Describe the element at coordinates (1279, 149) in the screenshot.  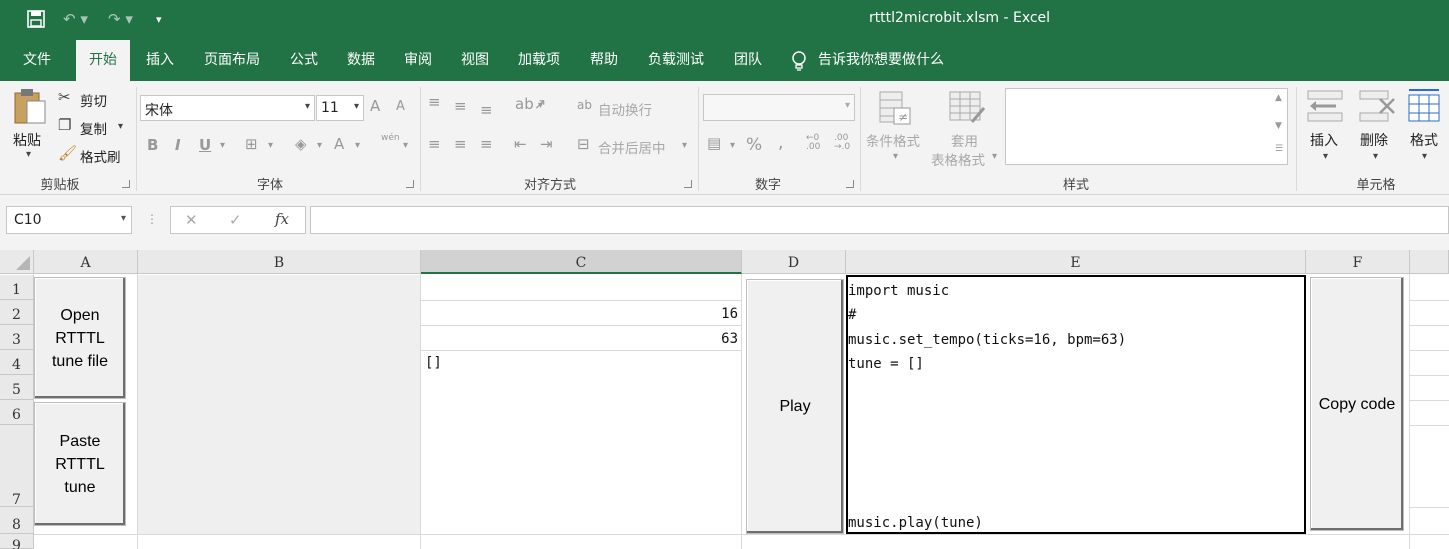
I see `gallery-more-icon: ☰` at that location.